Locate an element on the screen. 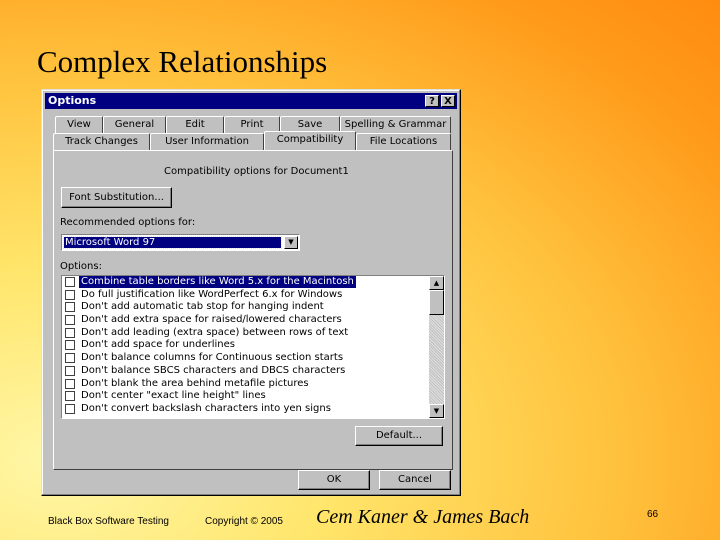 The height and width of the screenshot is (540, 720). scroll-thumb is located at coordinates (436, 302).